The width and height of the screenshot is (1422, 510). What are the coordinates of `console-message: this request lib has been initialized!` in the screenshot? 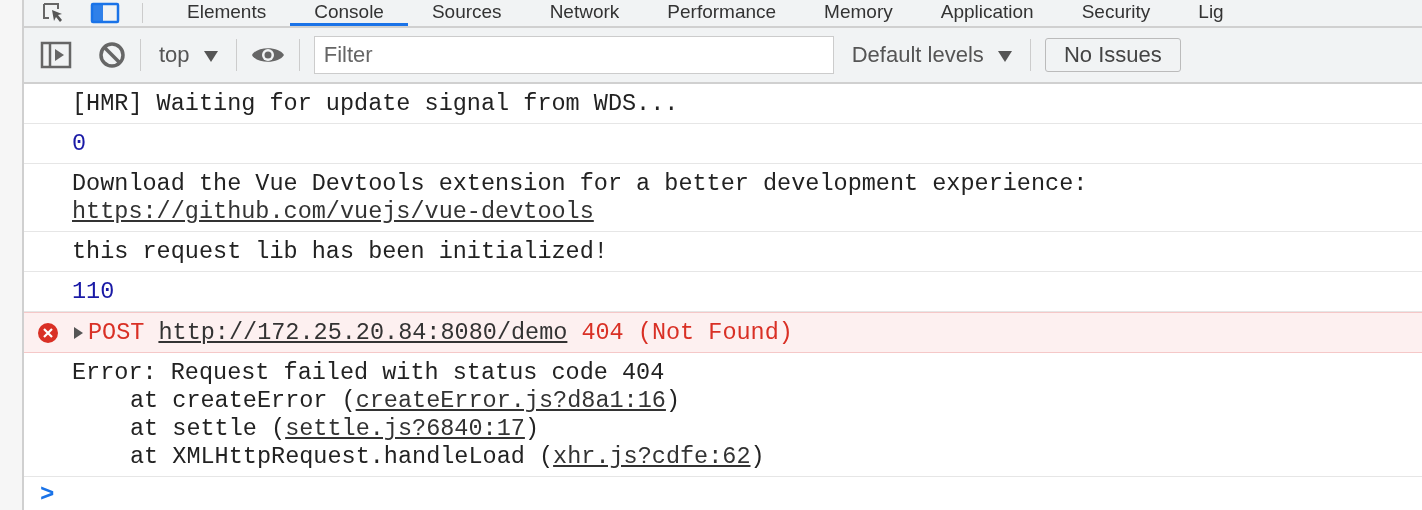 It's located at (340, 252).